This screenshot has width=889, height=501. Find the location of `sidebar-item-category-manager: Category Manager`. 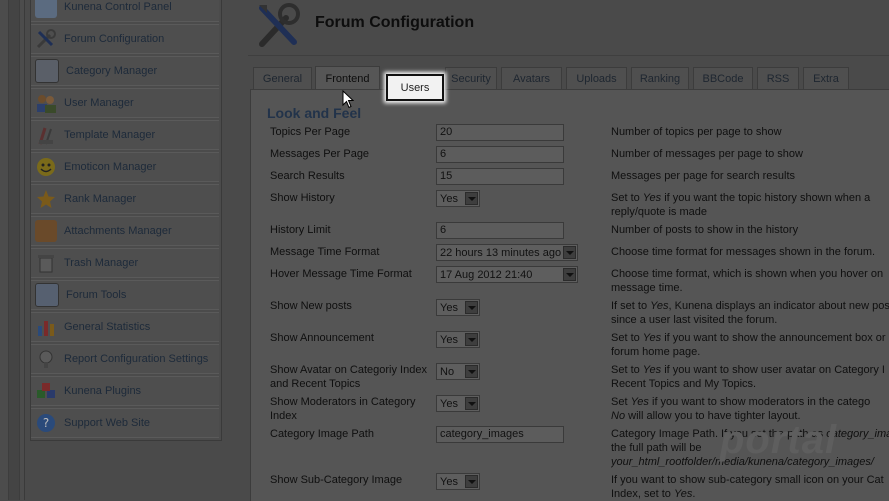

sidebar-item-category-manager: Category Manager is located at coordinates (125, 71).